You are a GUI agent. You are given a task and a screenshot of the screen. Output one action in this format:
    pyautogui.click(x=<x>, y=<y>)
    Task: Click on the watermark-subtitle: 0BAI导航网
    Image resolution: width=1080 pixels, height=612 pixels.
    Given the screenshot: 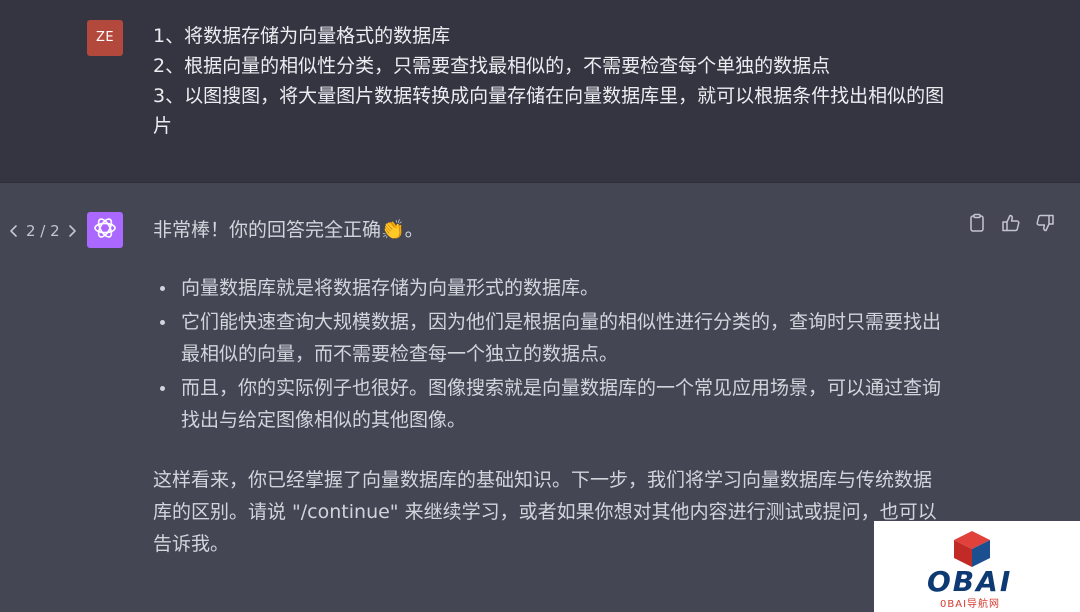 What is the action you would take?
    pyautogui.click(x=970, y=604)
    